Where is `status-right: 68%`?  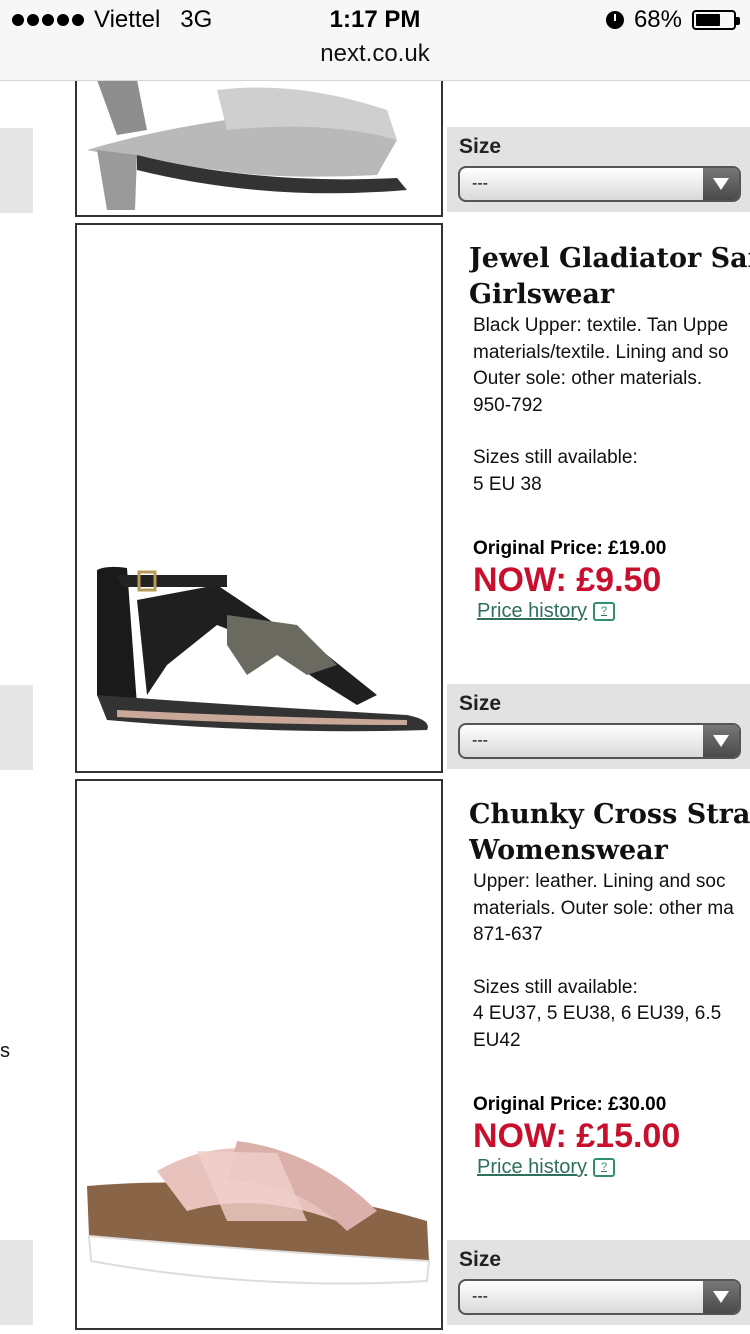
status-right: 68% is located at coordinates (672, 20).